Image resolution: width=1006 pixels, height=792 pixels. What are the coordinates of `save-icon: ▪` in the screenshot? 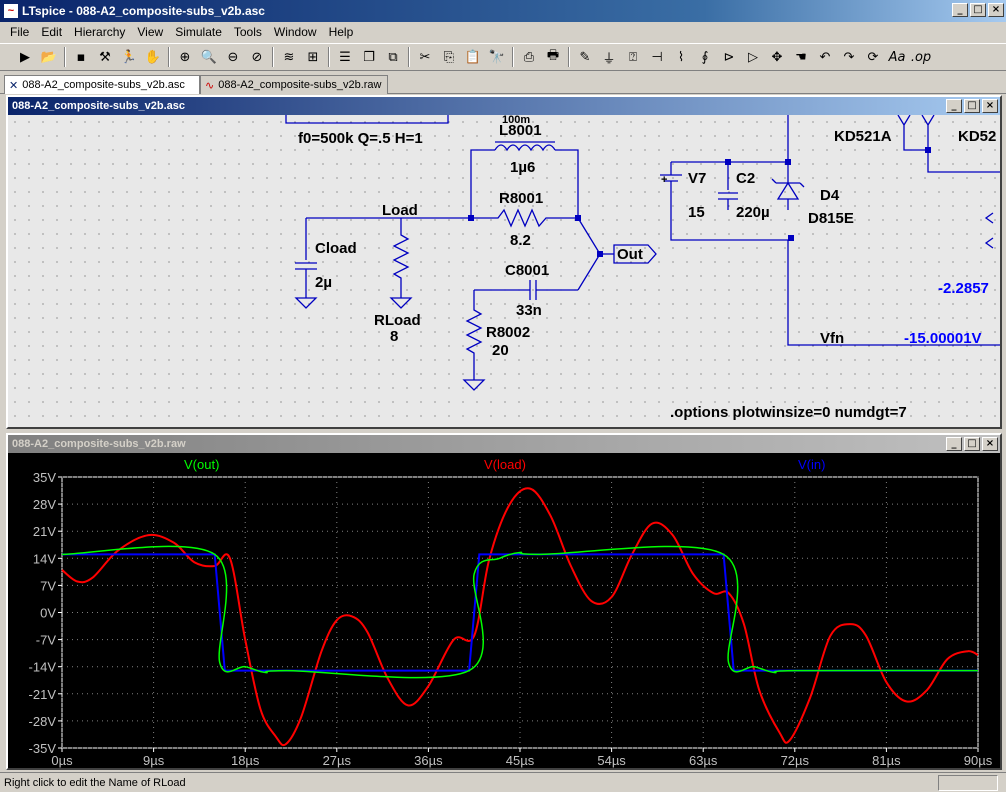 It's located at (81, 57).